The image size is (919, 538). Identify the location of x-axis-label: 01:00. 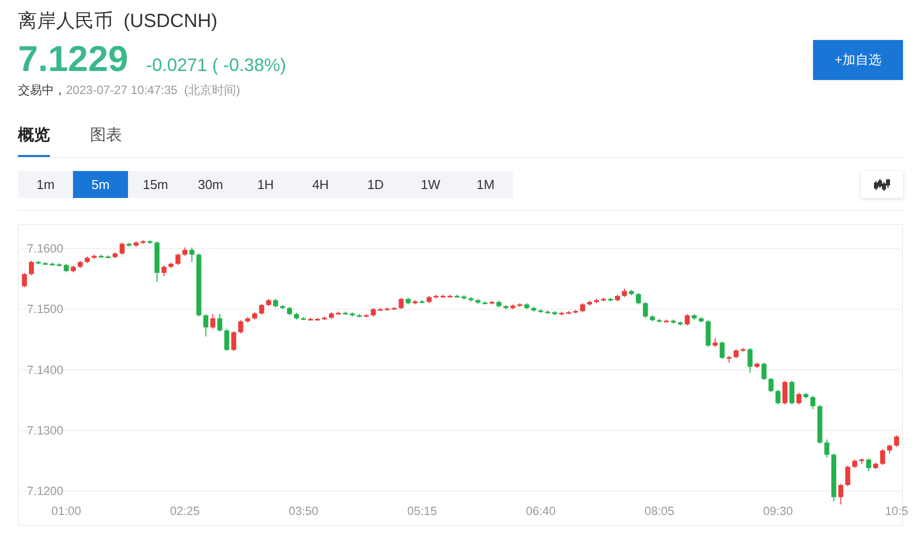
(66, 511).